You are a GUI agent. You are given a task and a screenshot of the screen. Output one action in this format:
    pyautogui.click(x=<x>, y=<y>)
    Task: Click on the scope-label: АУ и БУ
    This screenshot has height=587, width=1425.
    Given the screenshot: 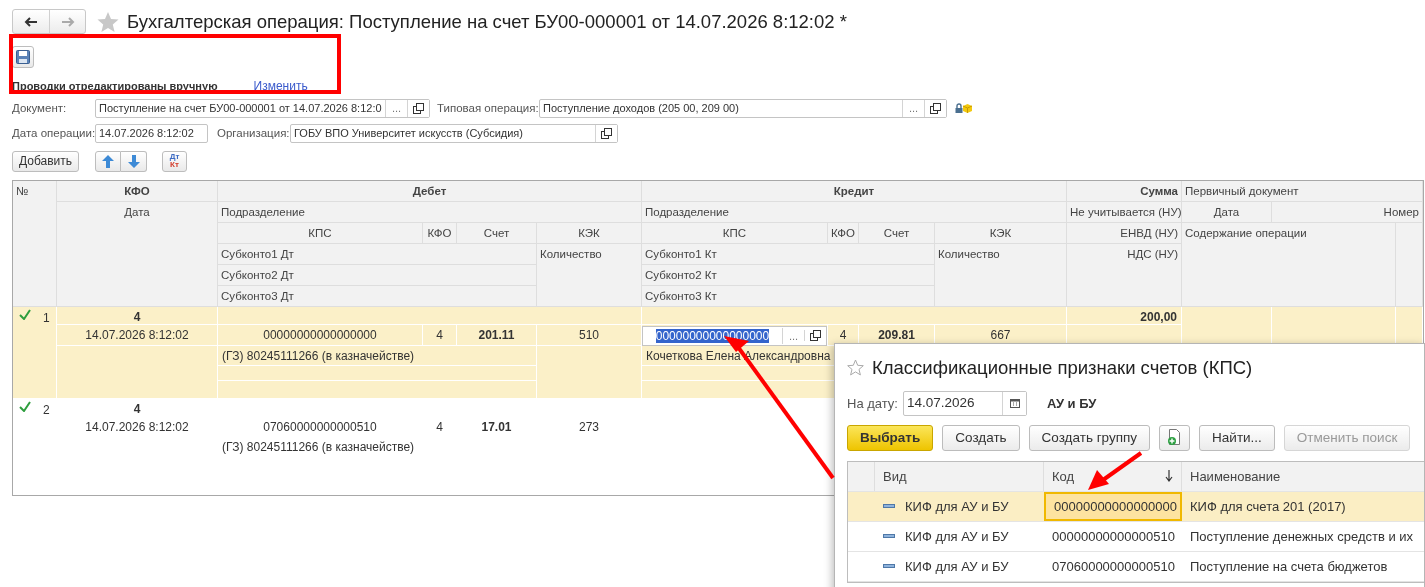 What is the action you would take?
    pyautogui.click(x=1072, y=403)
    